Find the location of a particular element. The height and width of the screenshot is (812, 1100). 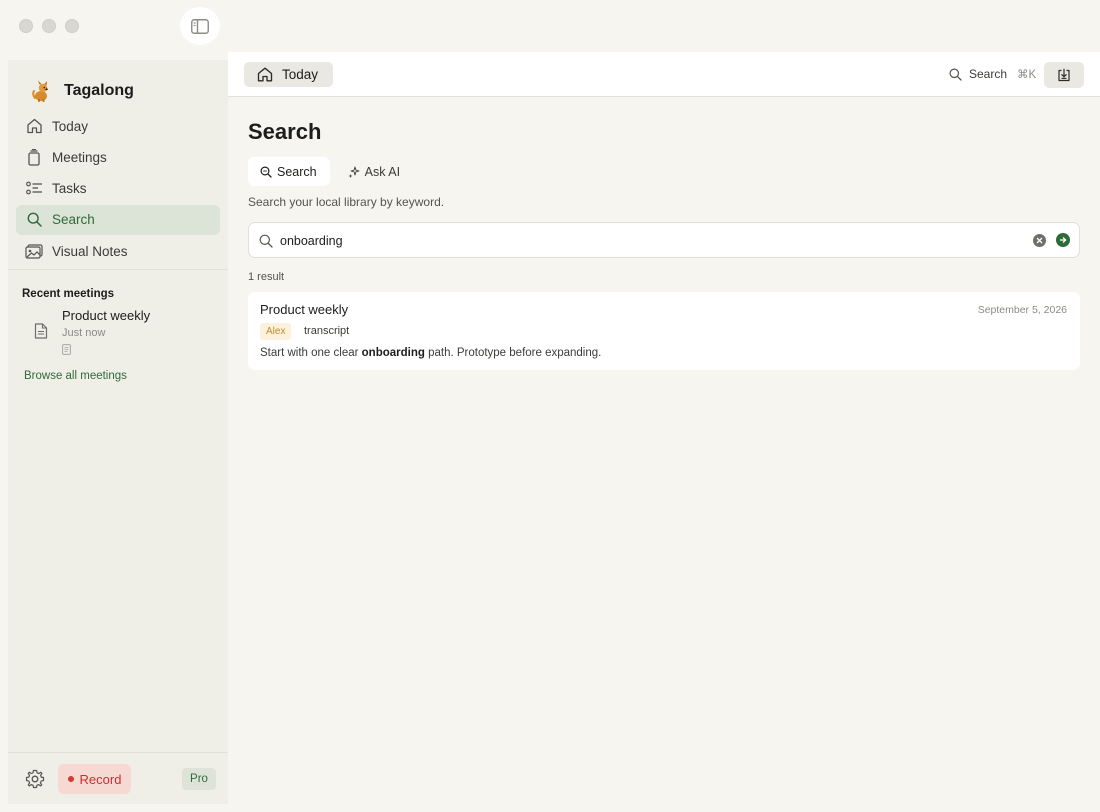

sidebar-toggle-icon is located at coordinates (200, 26).